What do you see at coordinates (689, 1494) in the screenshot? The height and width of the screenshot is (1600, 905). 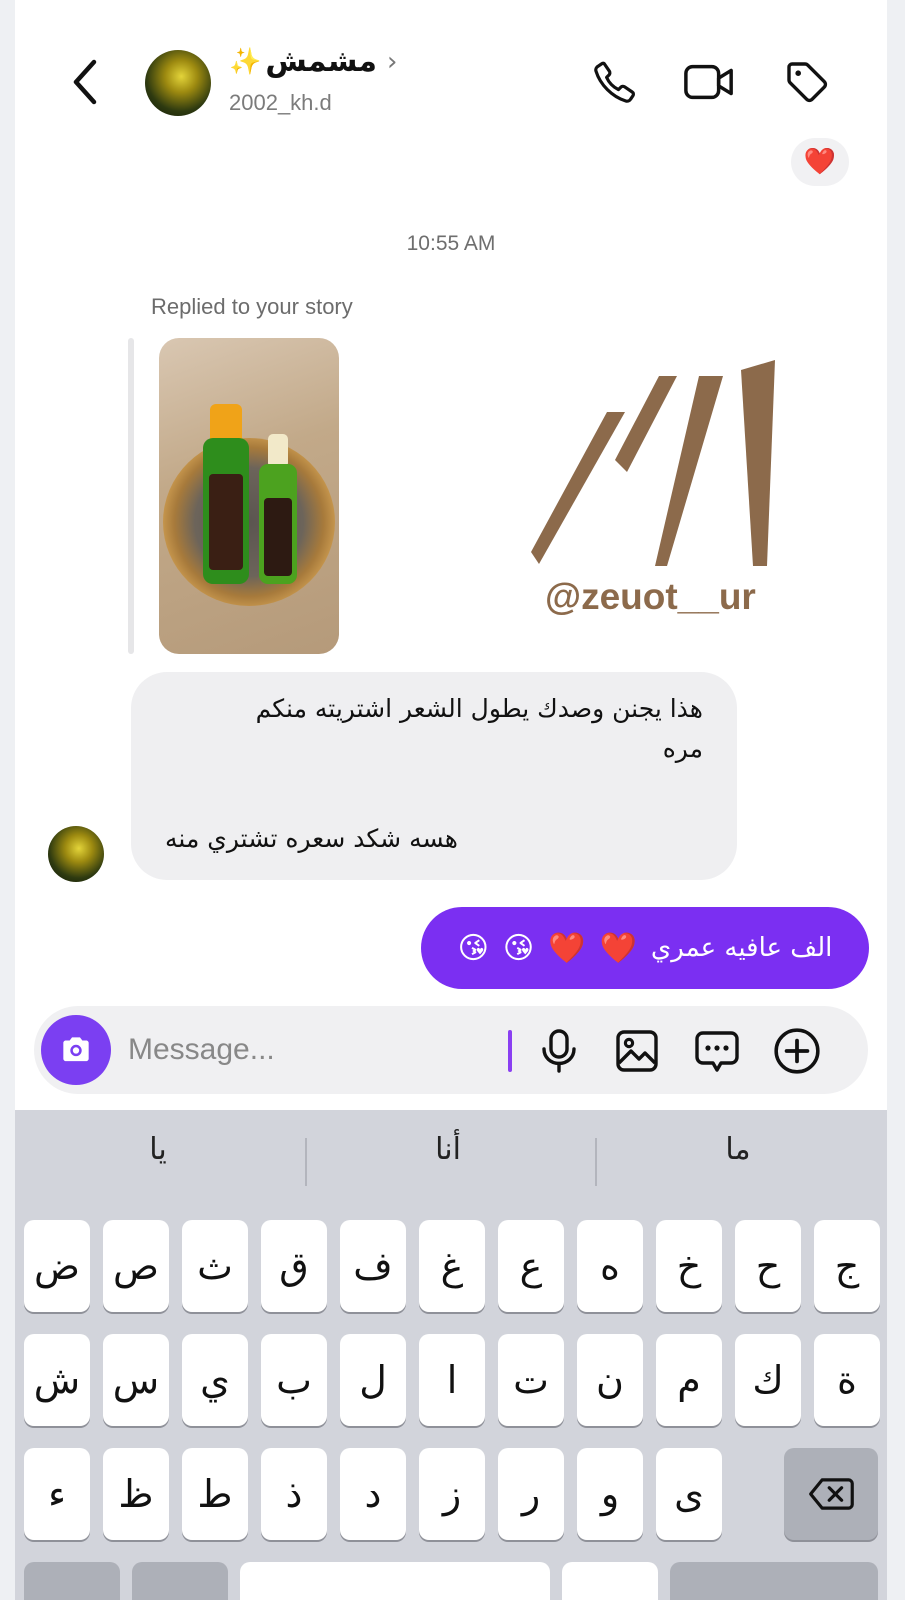 I see `key: ى` at bounding box center [689, 1494].